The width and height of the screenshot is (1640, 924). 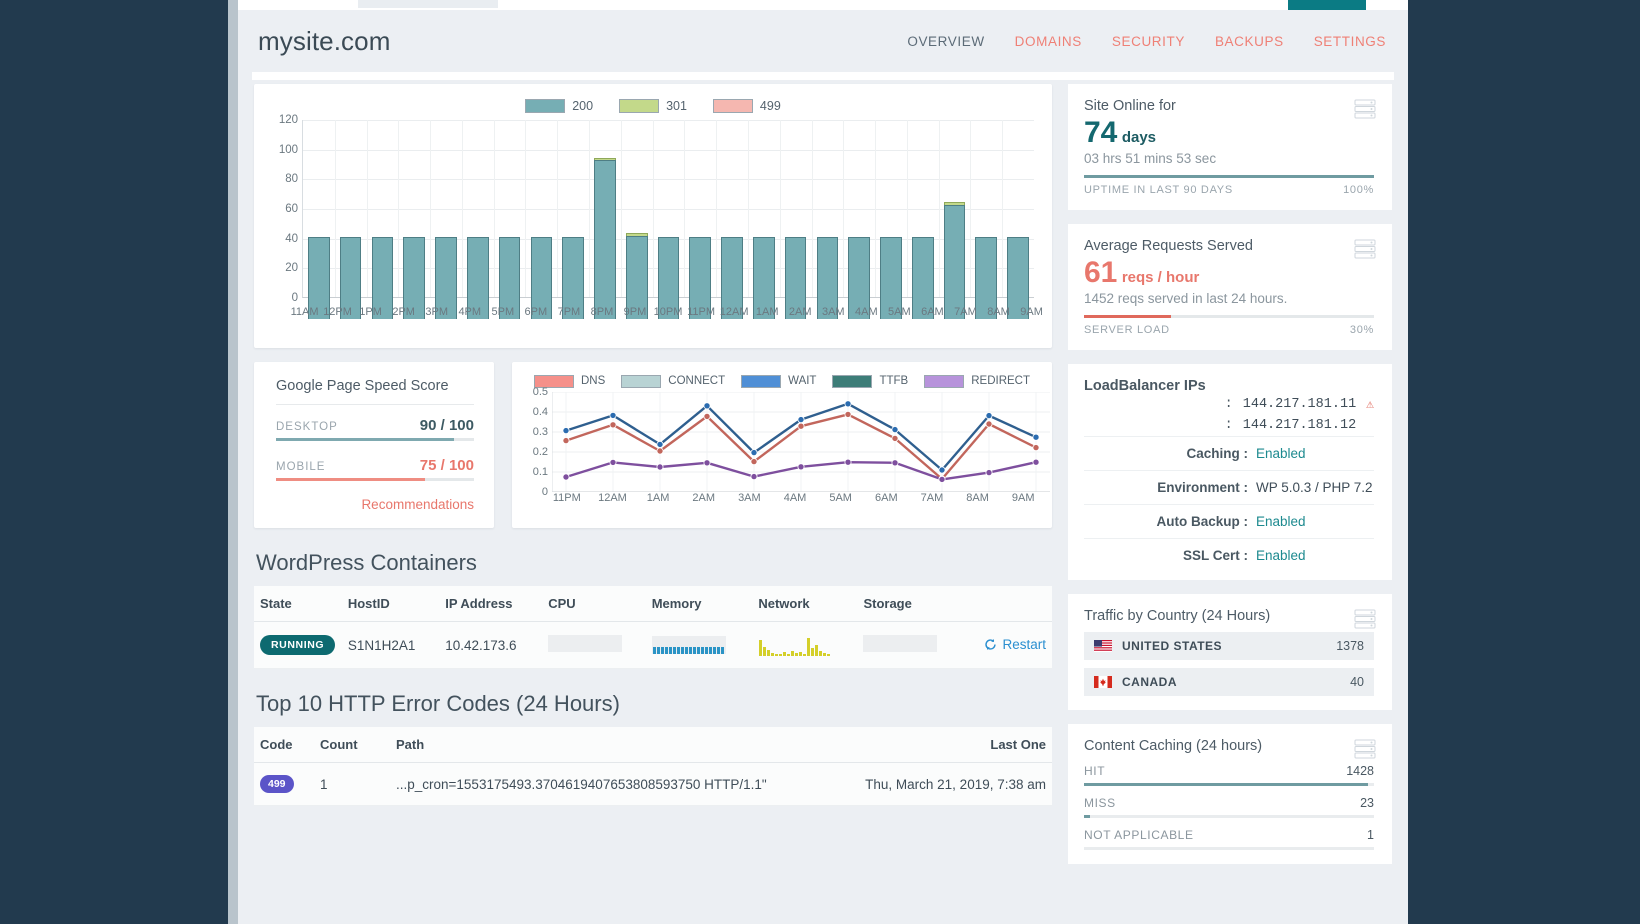 I want to click on bar-chart-legend: 200 301 499, so click(x=653, y=106).